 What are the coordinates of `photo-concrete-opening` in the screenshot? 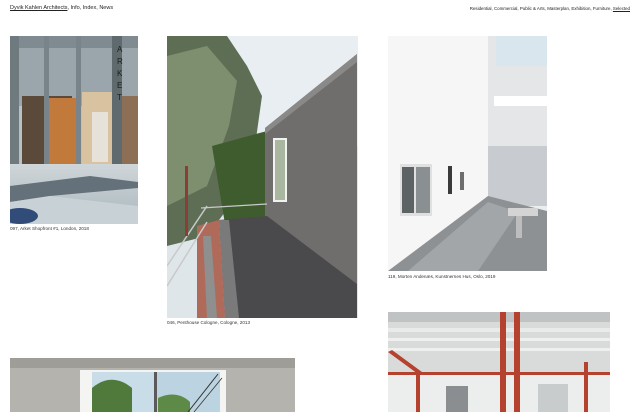 It's located at (152, 385).